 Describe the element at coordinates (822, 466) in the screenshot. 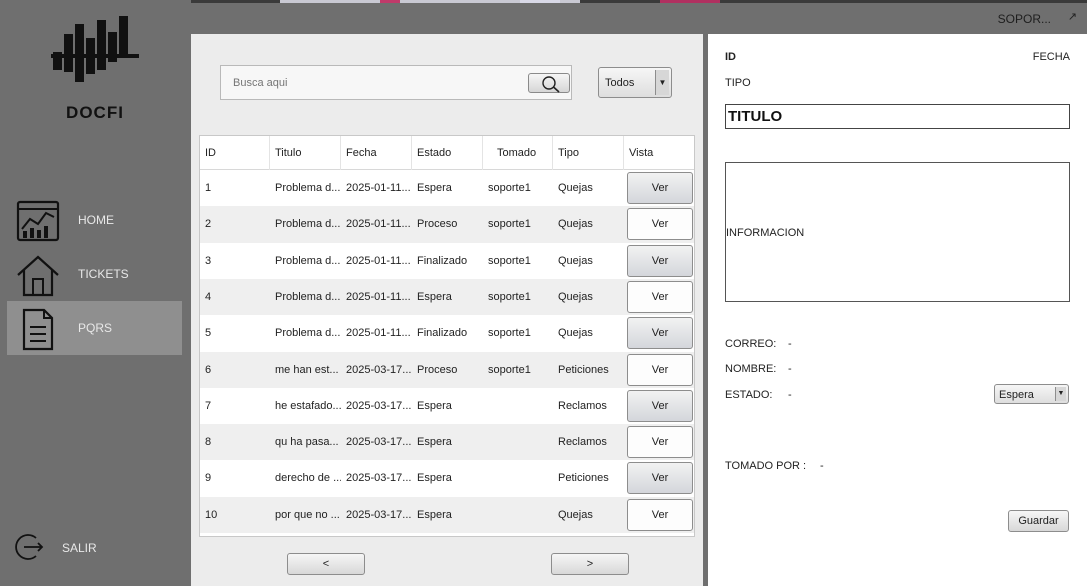

I see `tomado-value: -` at that location.